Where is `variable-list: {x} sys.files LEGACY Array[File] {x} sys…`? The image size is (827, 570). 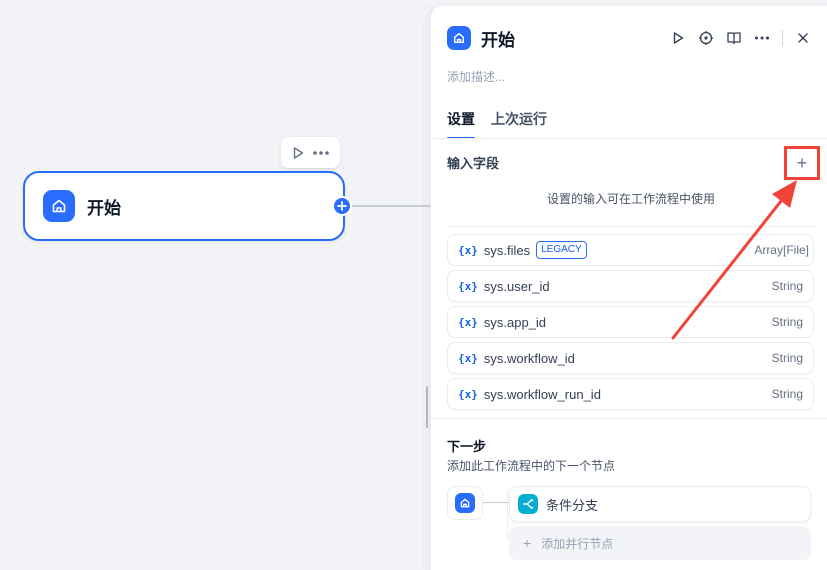
variable-list: {x} sys.files LEGACY Array[File] {x} sys… is located at coordinates (630, 324).